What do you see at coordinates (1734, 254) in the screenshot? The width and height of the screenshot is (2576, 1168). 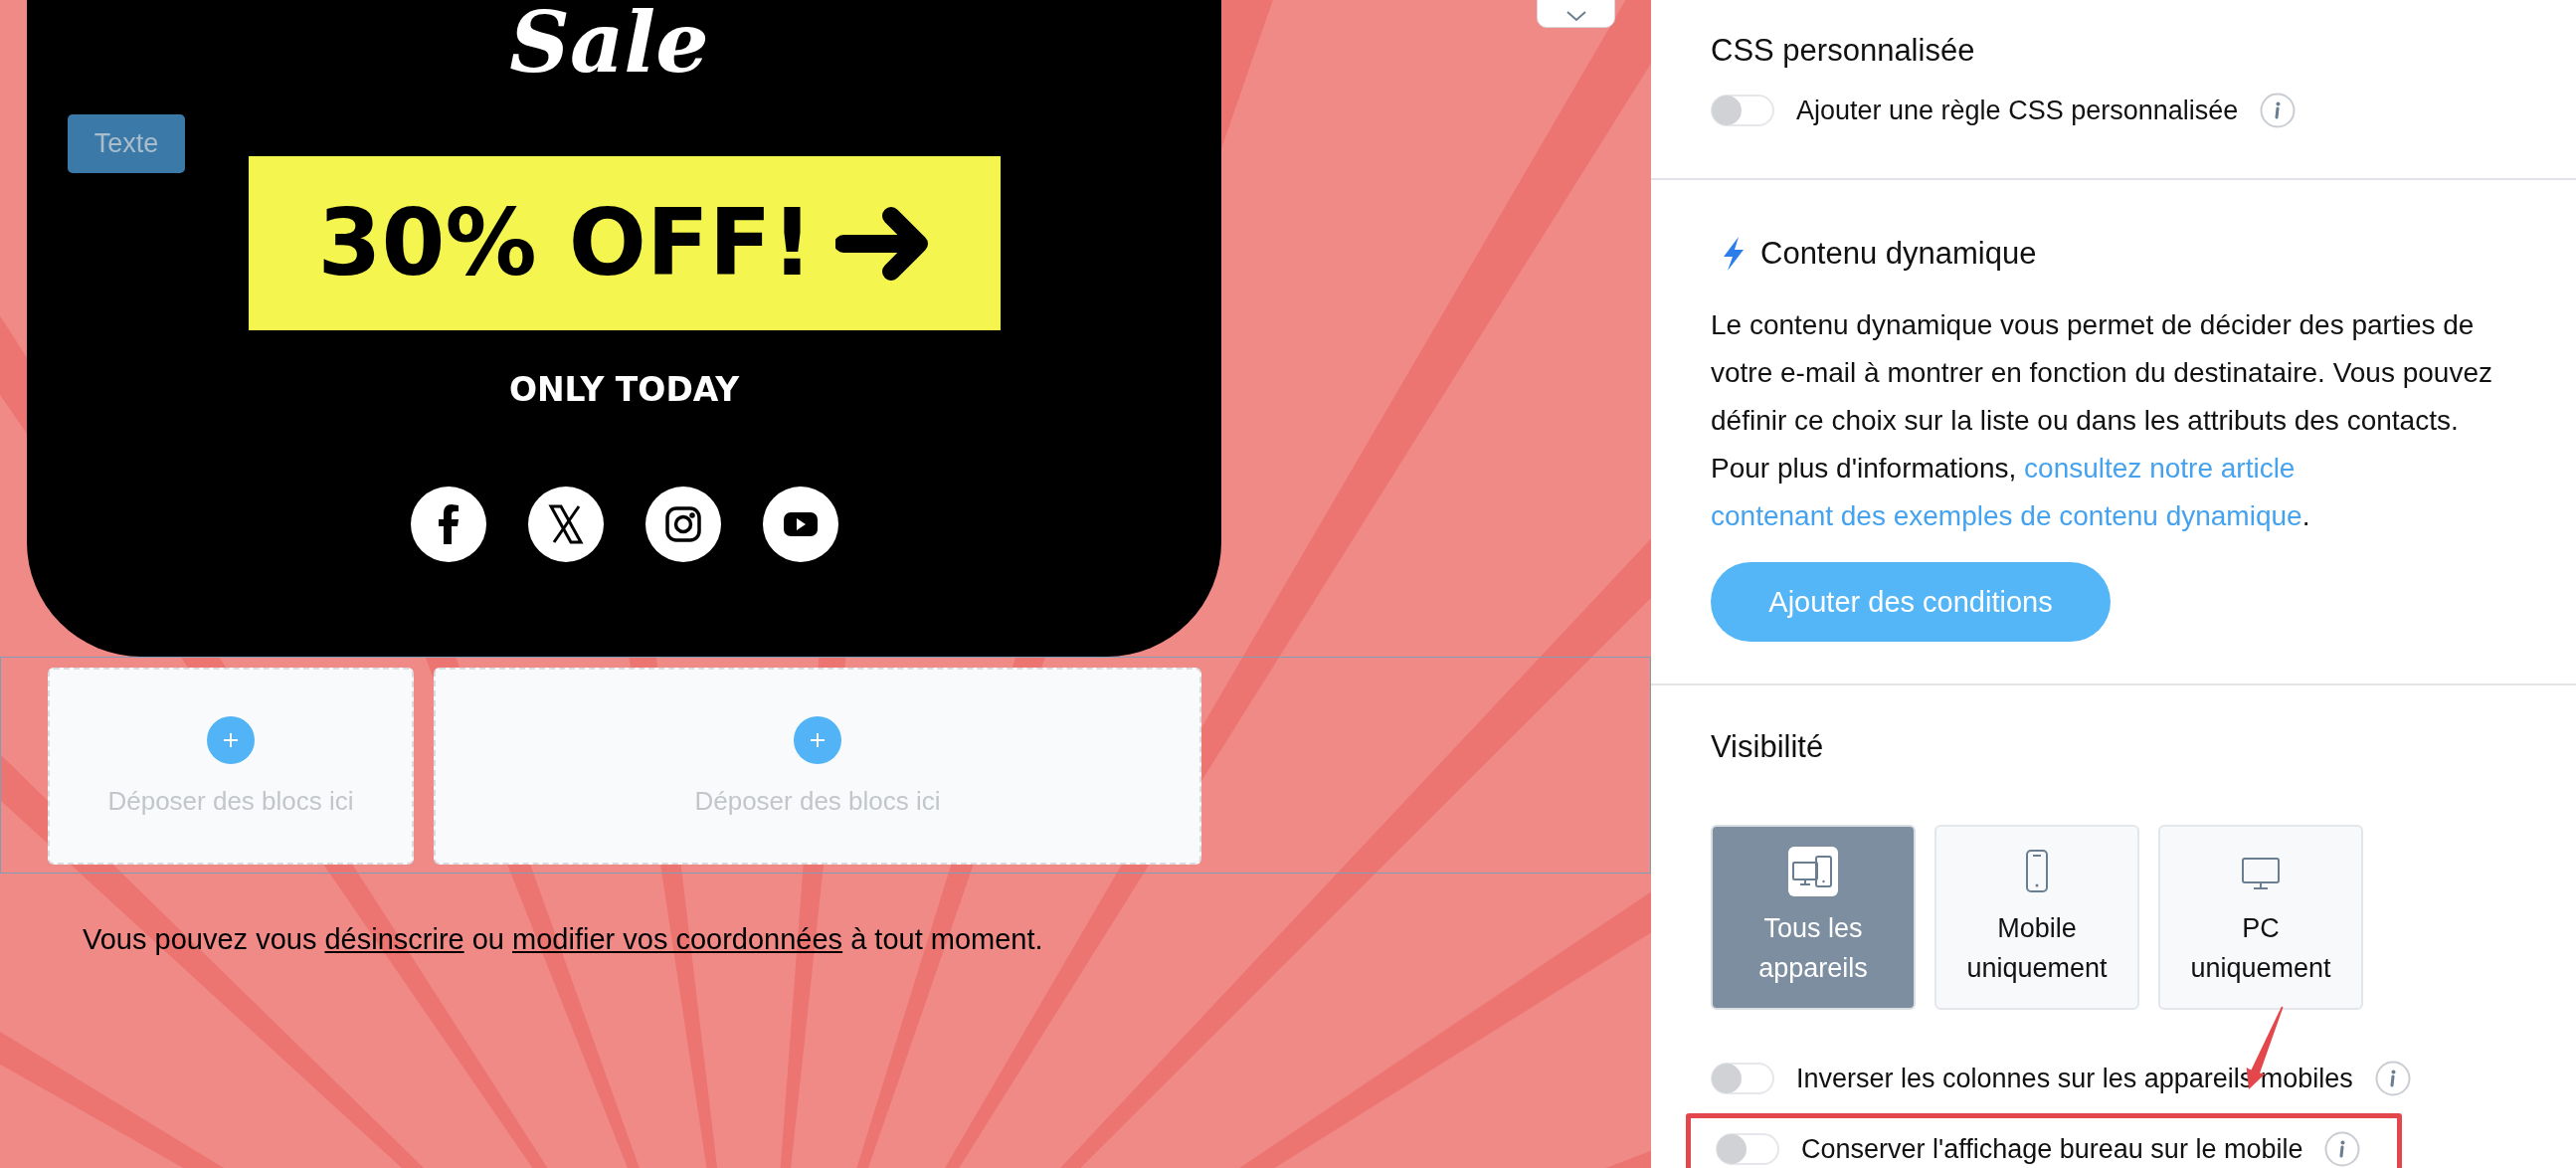 I see `lightning-icon` at bounding box center [1734, 254].